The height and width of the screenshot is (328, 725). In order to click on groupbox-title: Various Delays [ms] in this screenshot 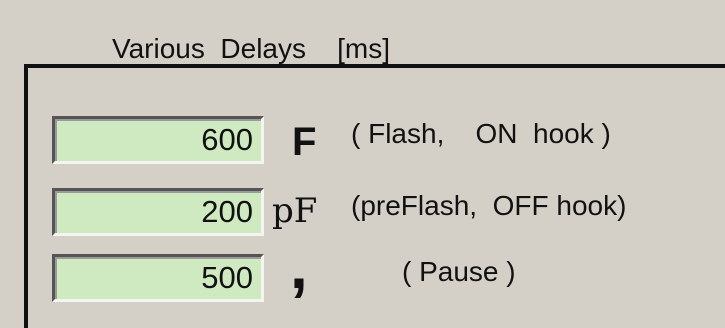, I will do `click(251, 49)`.